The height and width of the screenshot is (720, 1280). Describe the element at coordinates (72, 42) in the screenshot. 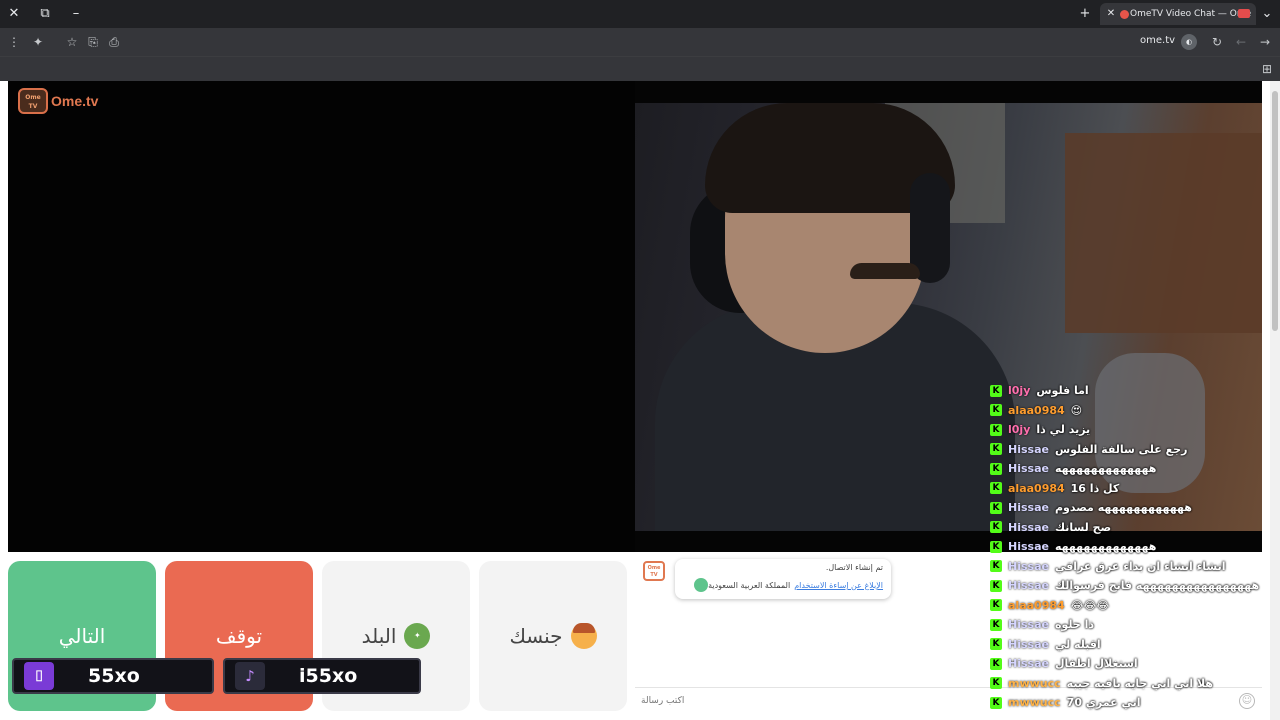

I see `bookmark-star-icon: ☆` at that location.